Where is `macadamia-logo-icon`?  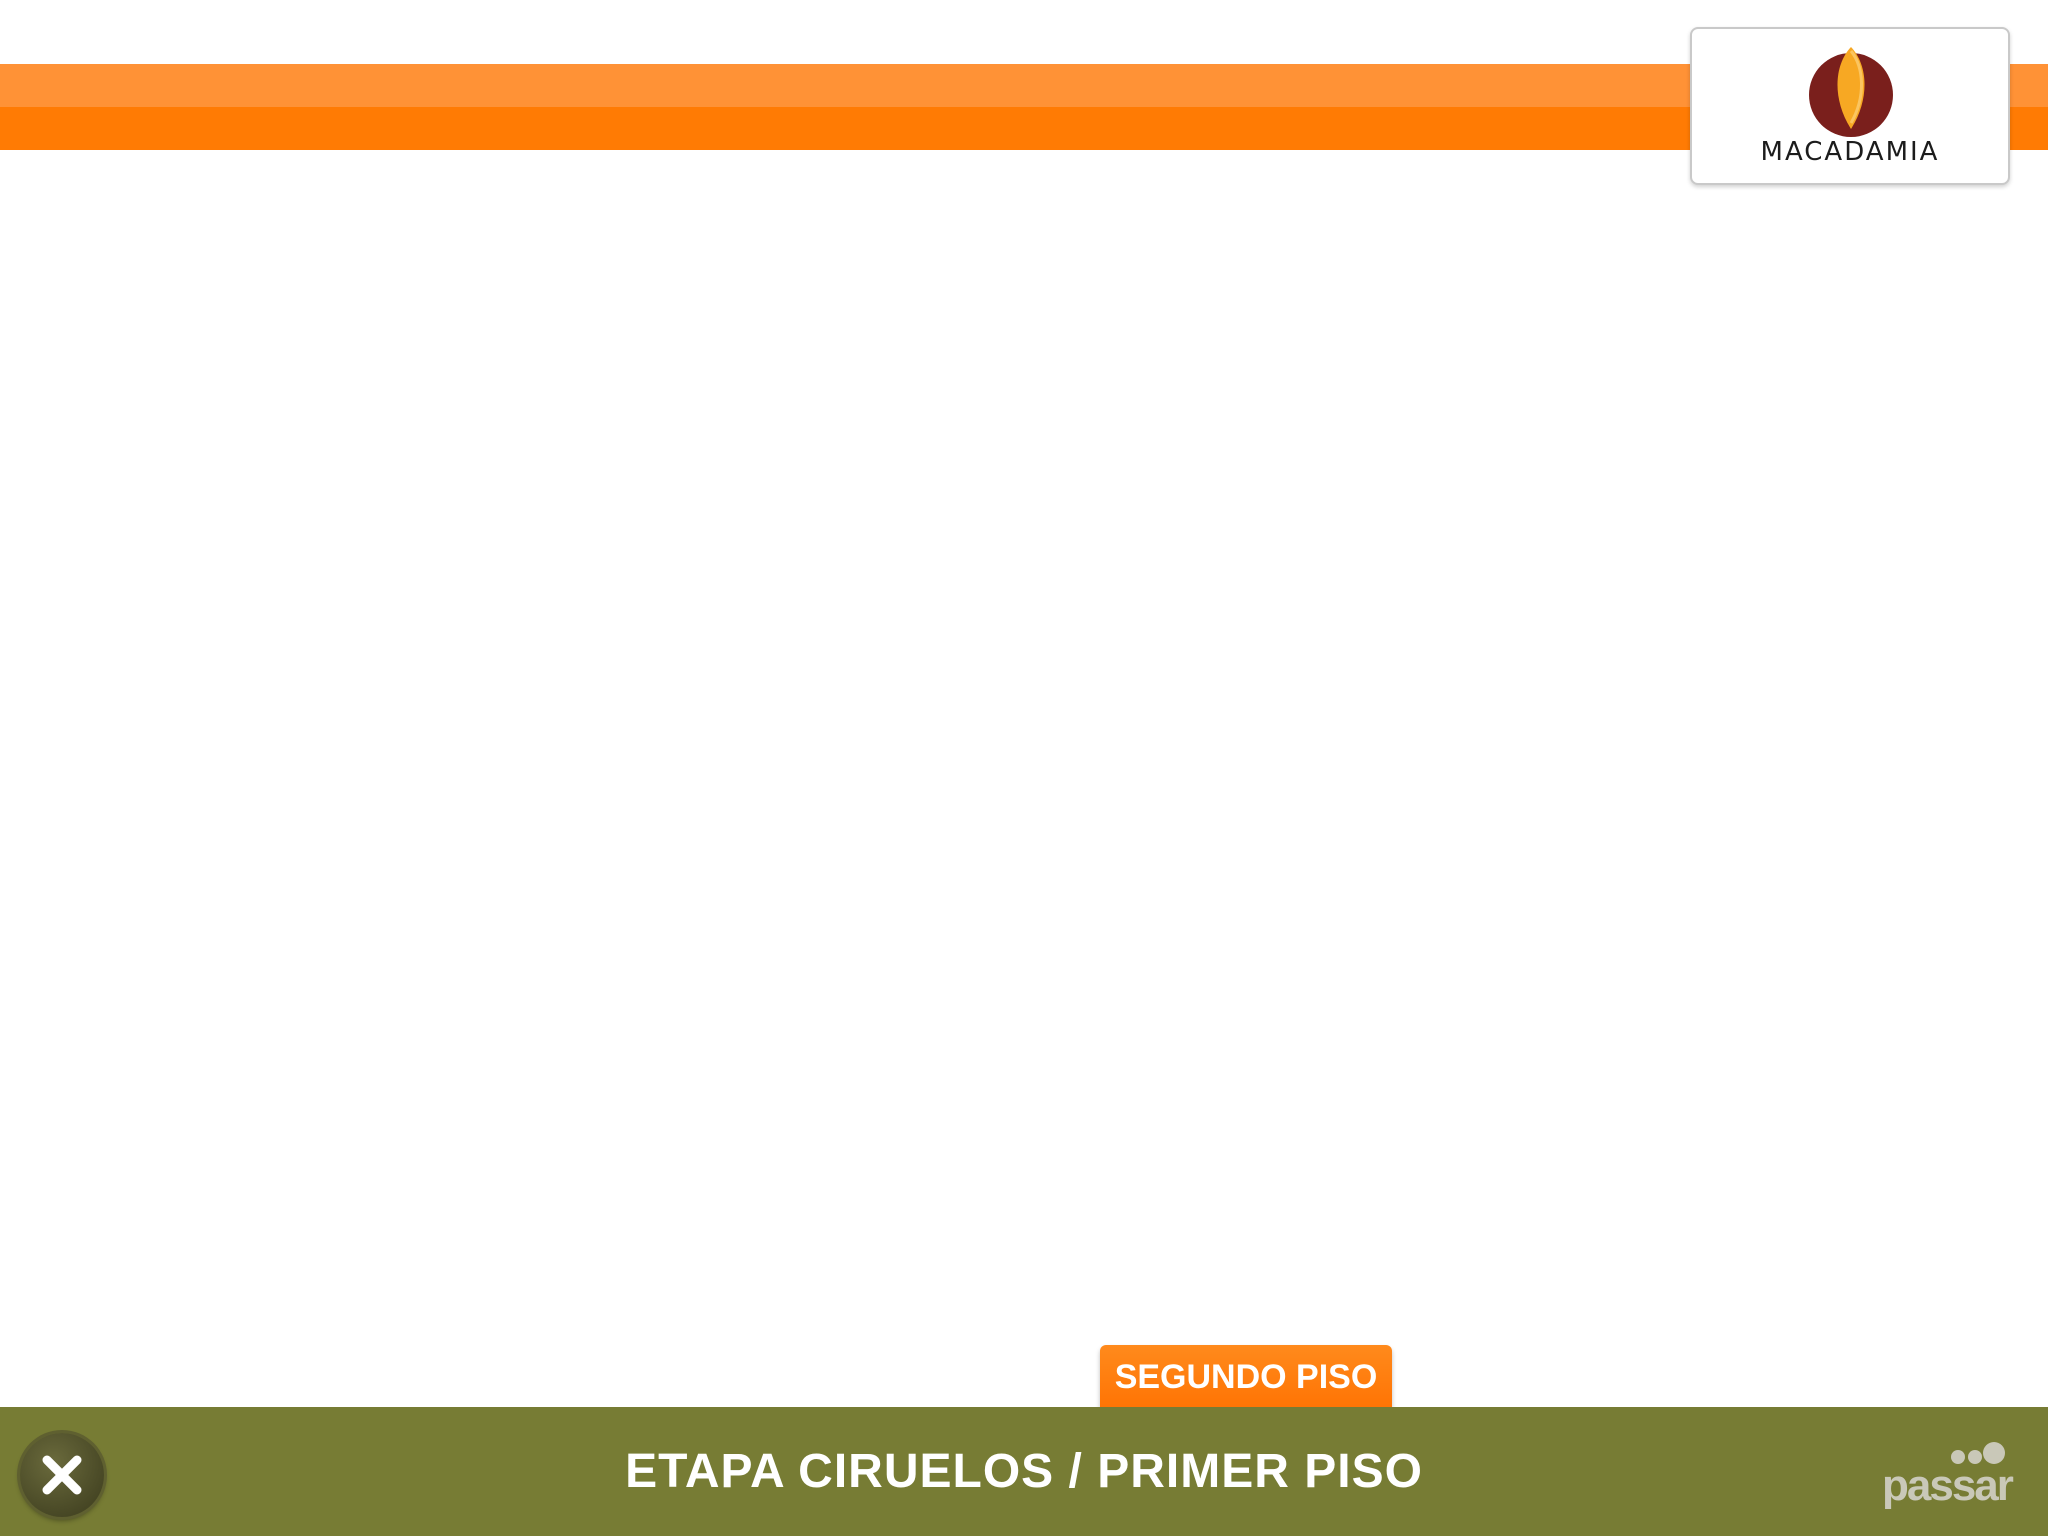 macadamia-logo-icon is located at coordinates (1851, 92).